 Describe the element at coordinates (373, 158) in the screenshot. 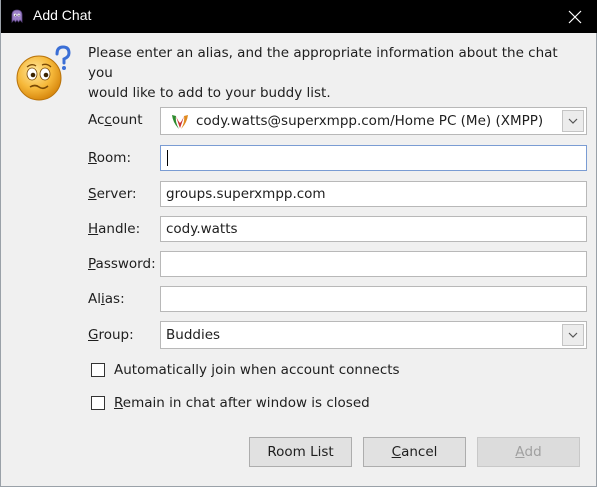

I see `room-input` at that location.